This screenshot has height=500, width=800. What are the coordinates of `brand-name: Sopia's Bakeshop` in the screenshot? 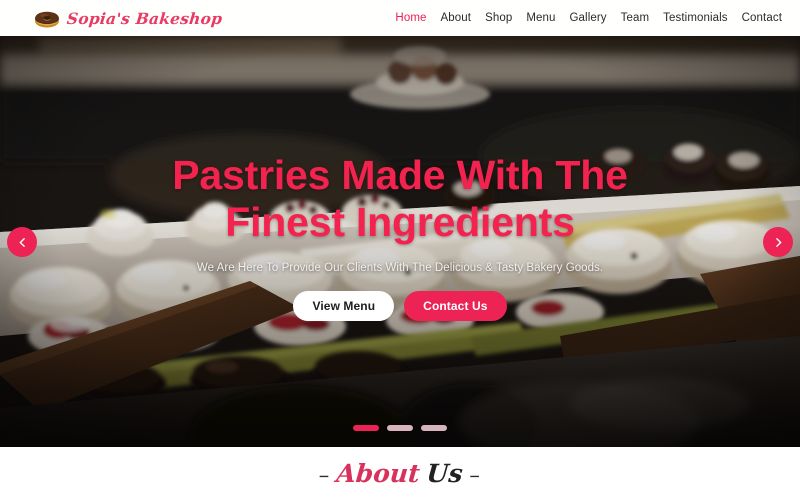 It's located at (145, 18).